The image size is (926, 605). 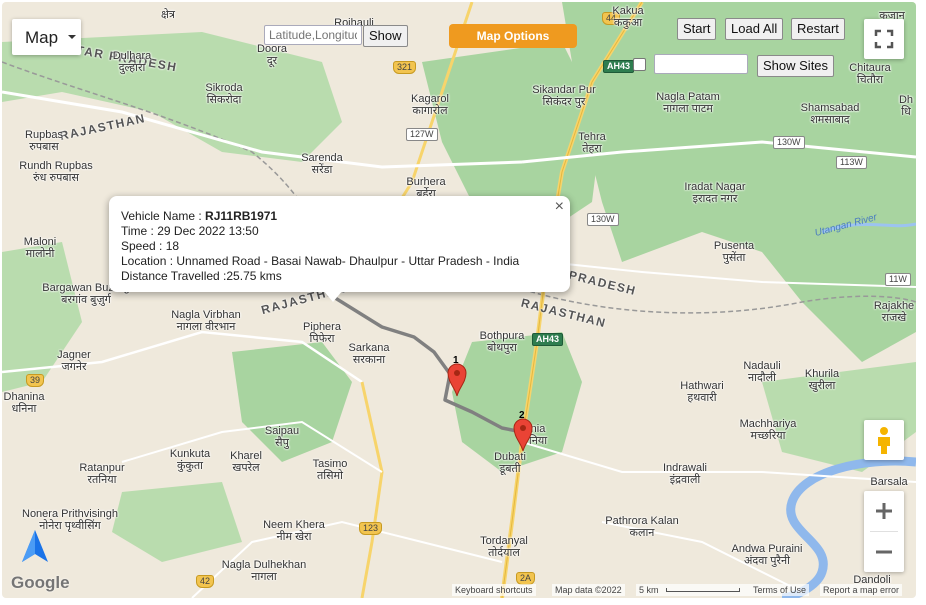 I want to click on road-shield: 42, so click(x=205, y=581).